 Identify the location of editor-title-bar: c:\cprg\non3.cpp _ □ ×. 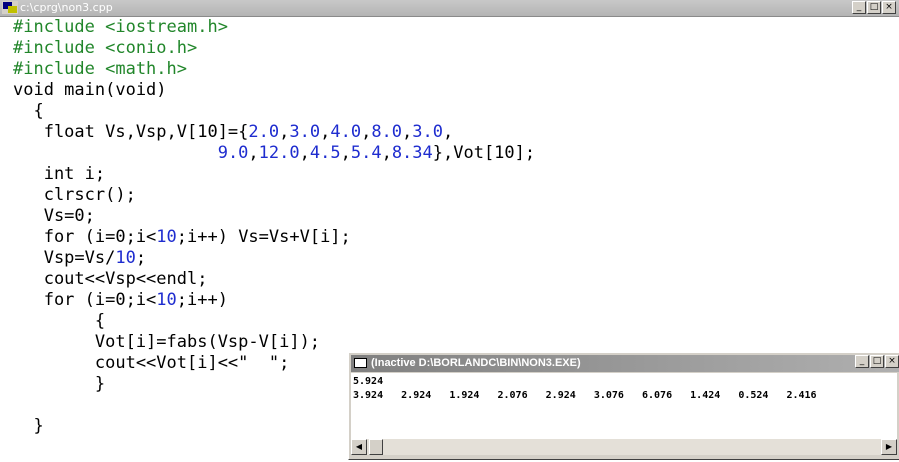
(449, 8).